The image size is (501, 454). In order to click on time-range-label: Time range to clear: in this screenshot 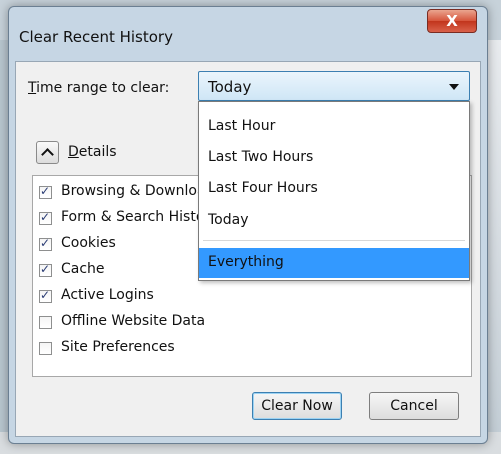, I will do `click(99, 88)`.